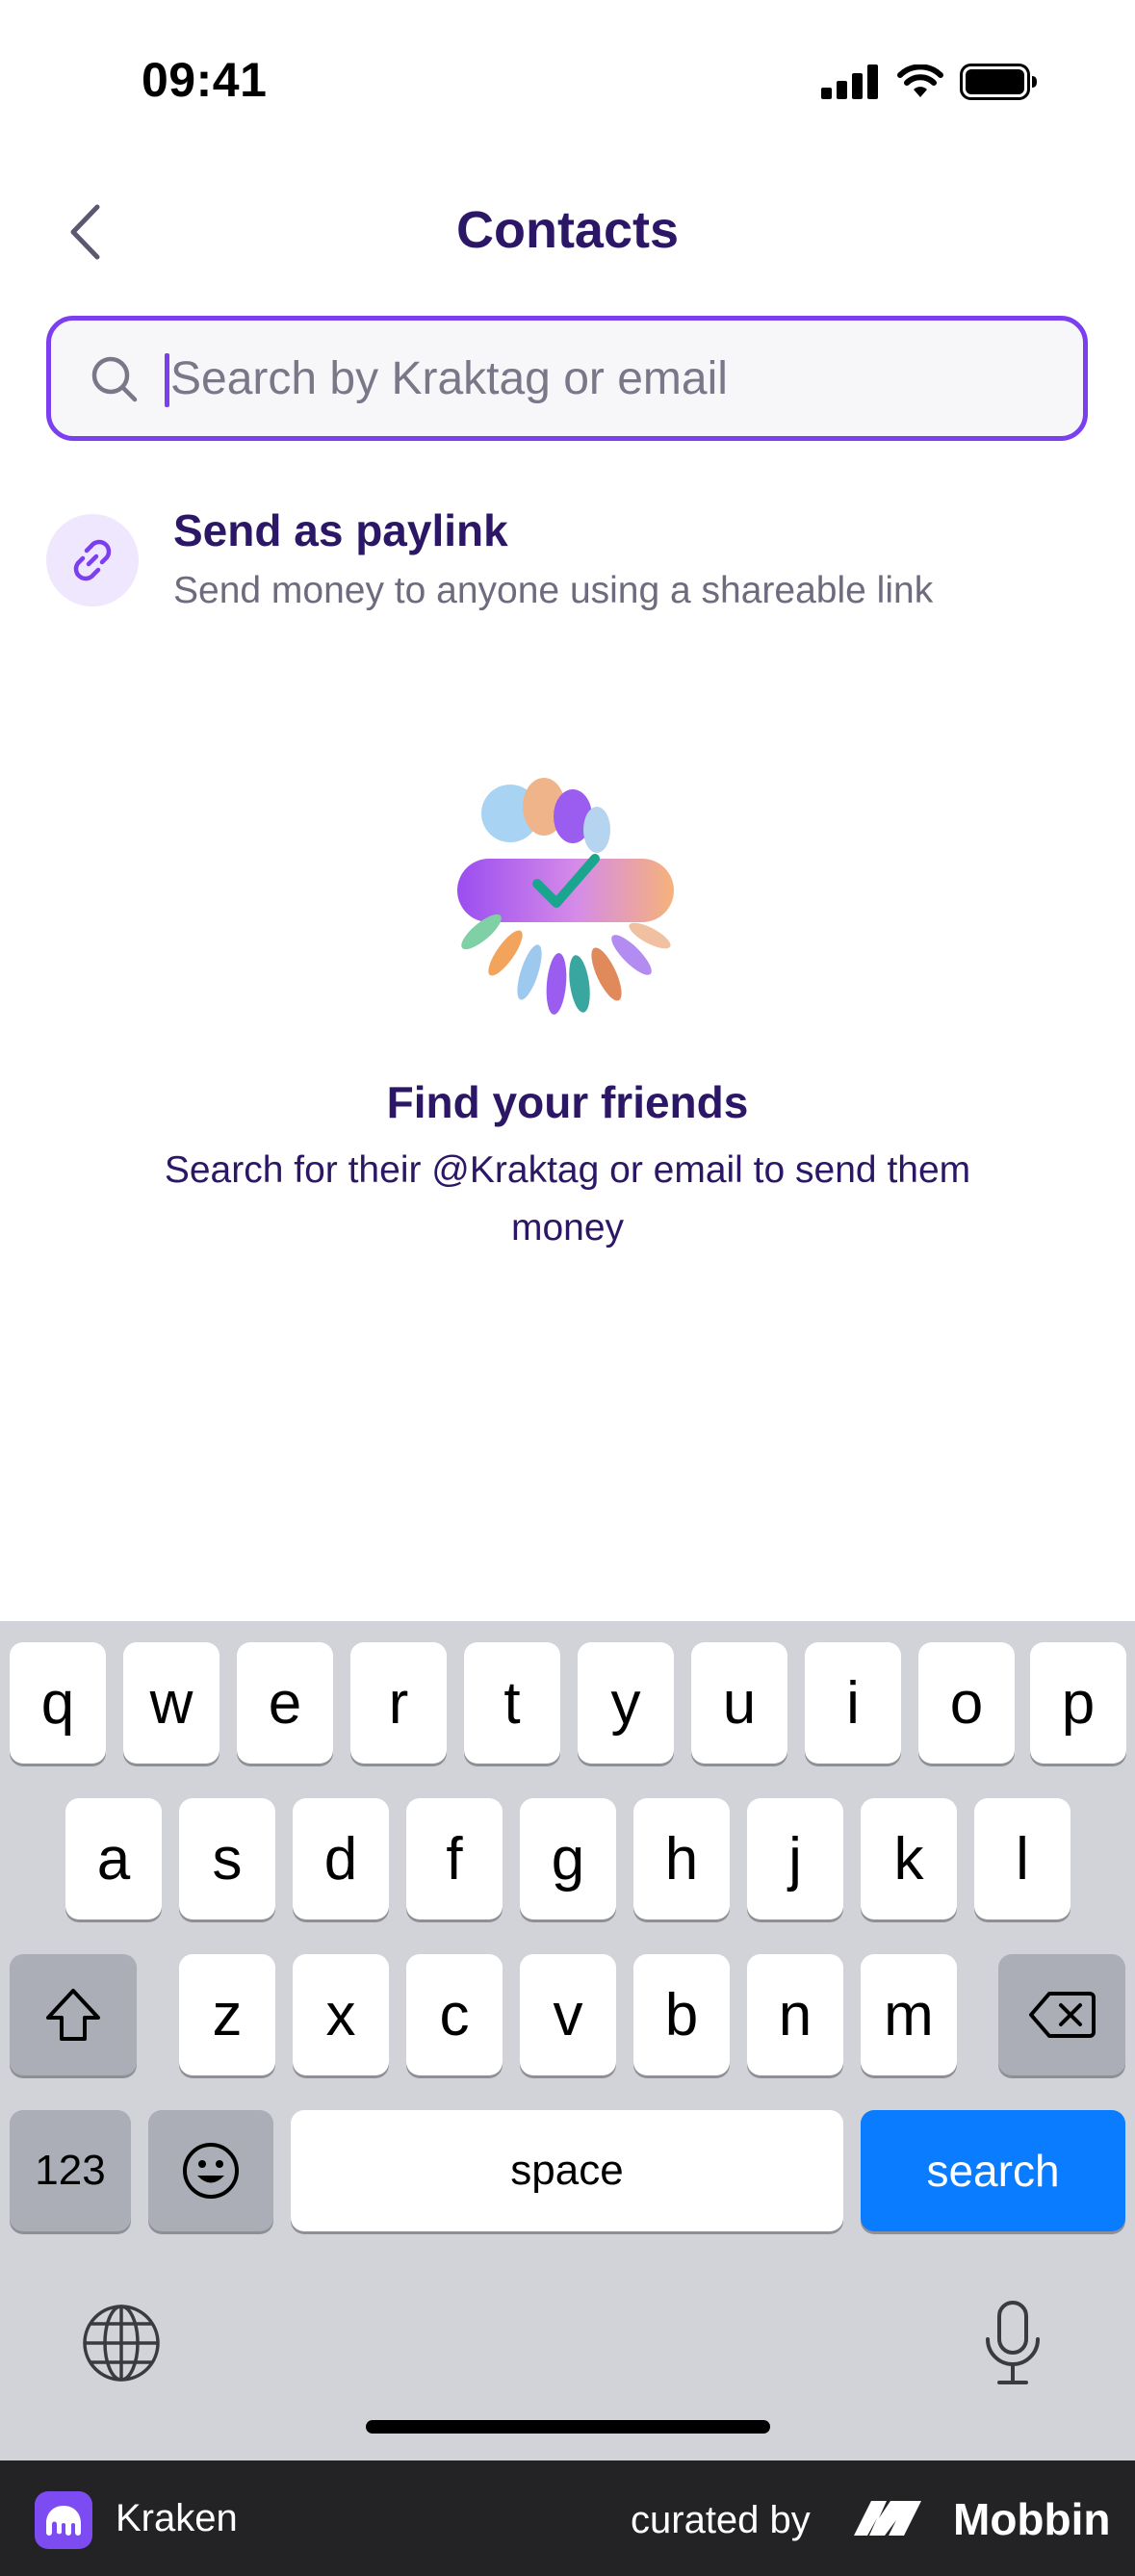 The height and width of the screenshot is (2576, 1135). What do you see at coordinates (567, 2518) in the screenshot?
I see `attribution-footer: Kraken curated by Mobbin` at bounding box center [567, 2518].